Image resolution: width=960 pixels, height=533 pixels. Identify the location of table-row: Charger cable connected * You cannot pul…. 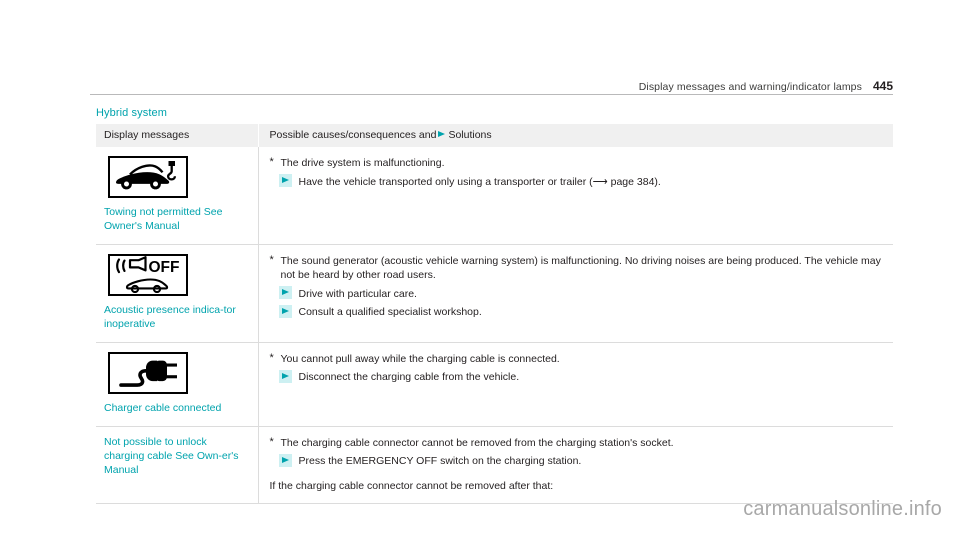
(494, 384).